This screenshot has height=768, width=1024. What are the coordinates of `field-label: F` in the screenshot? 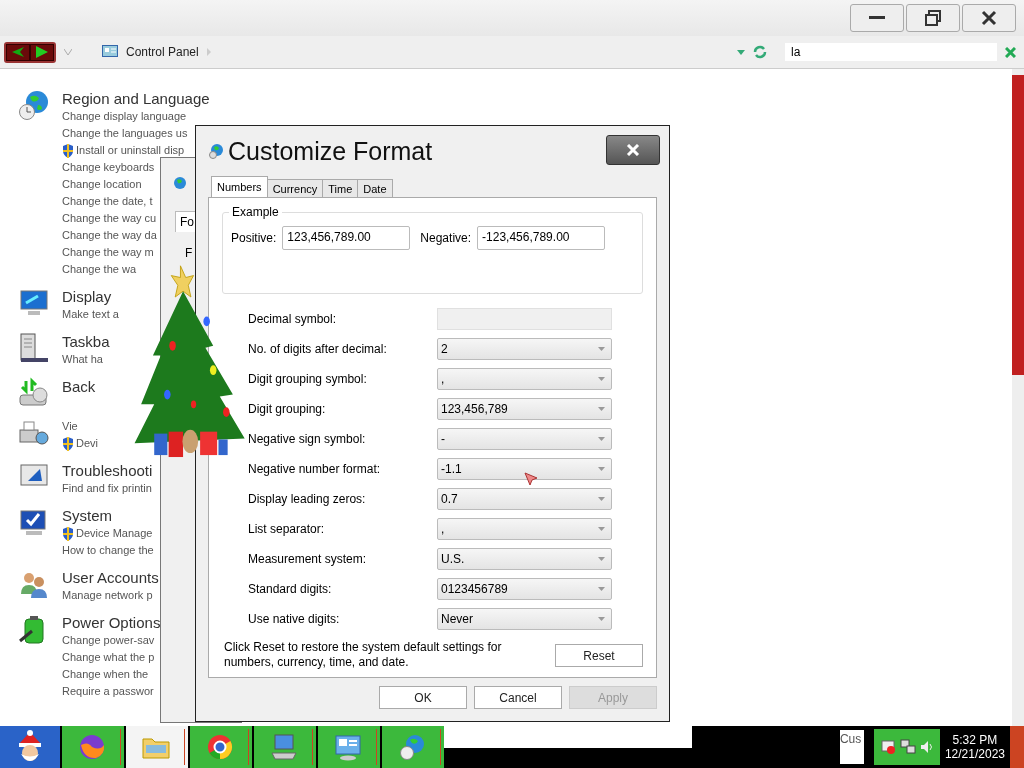 It's located at (189, 253).